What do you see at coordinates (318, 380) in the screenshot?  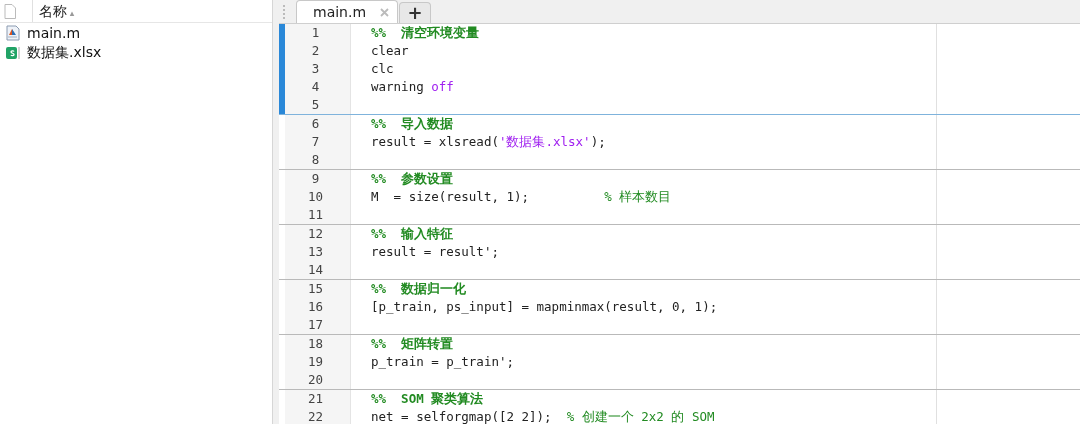 I see `line-number: 20` at bounding box center [318, 380].